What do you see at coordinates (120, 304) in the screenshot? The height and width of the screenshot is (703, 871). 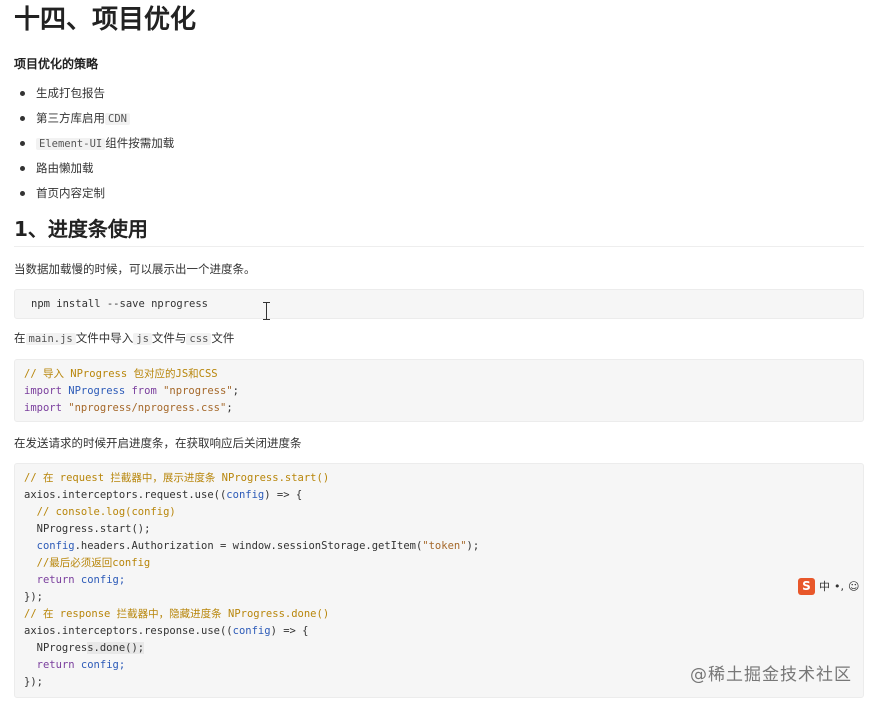 I see `code-line: npm install --save nprogress` at bounding box center [120, 304].